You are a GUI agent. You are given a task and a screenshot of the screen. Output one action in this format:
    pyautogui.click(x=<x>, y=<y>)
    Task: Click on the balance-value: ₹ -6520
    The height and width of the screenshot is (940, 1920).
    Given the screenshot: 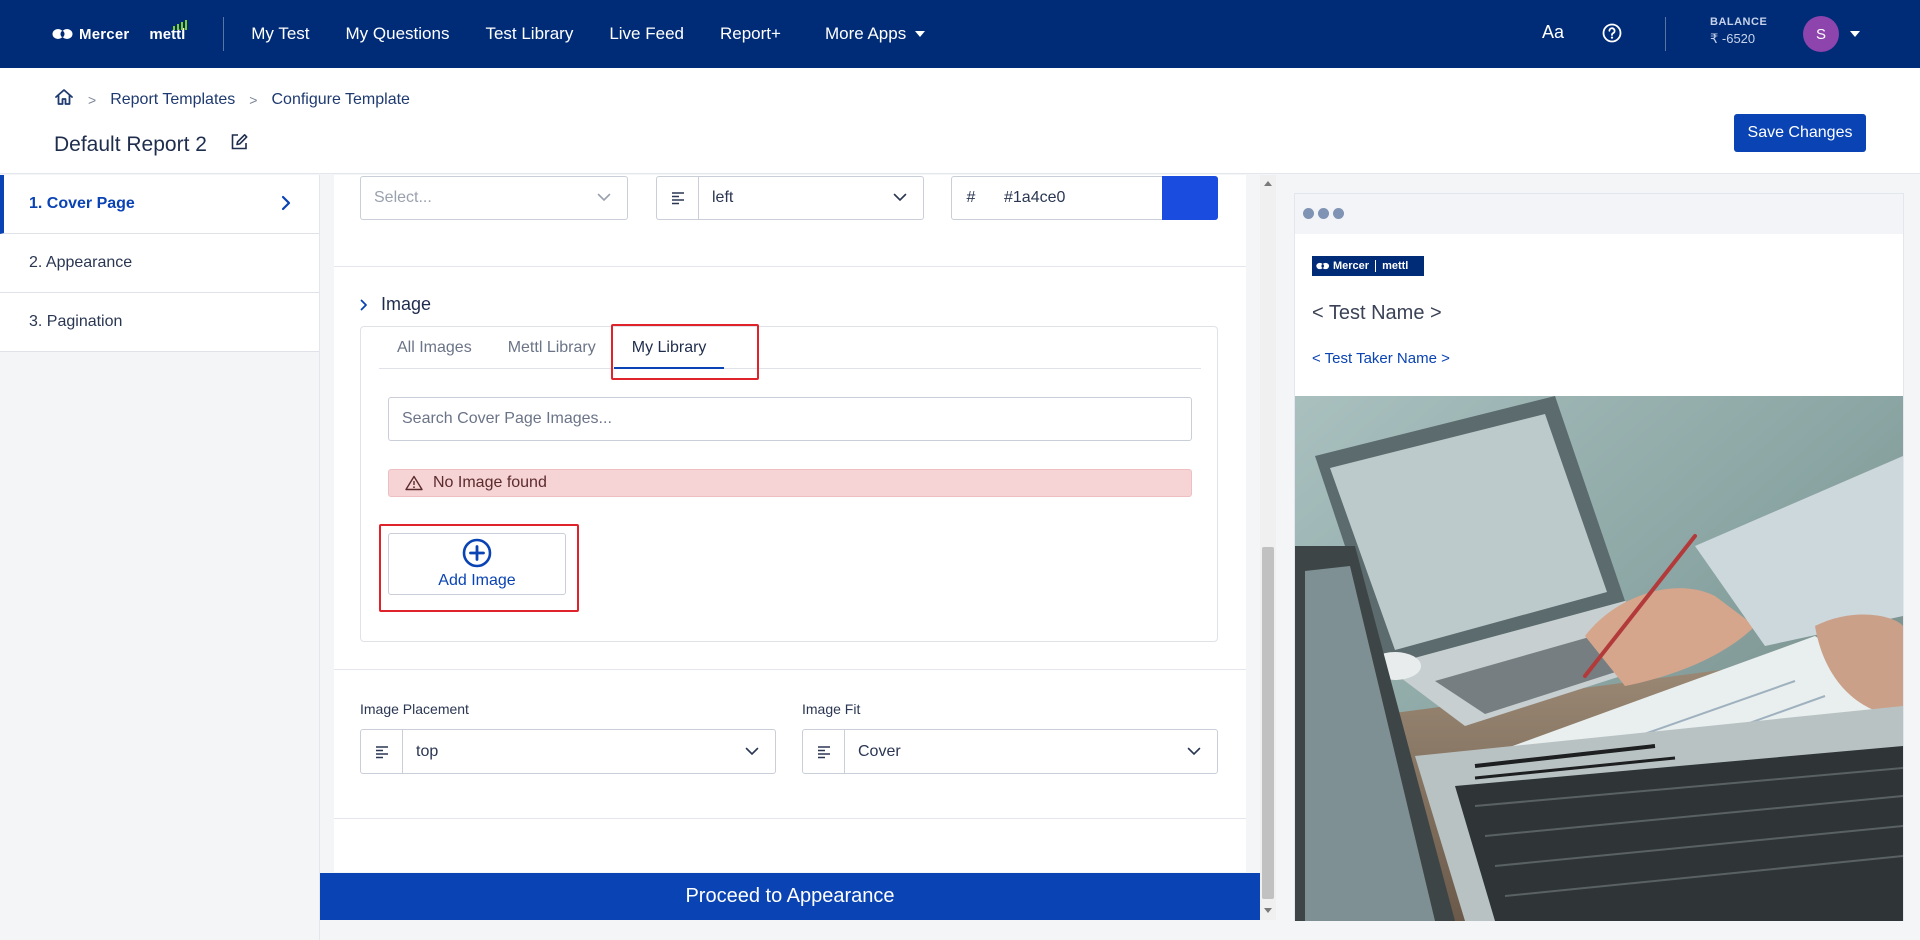 What is the action you would take?
    pyautogui.click(x=1733, y=38)
    